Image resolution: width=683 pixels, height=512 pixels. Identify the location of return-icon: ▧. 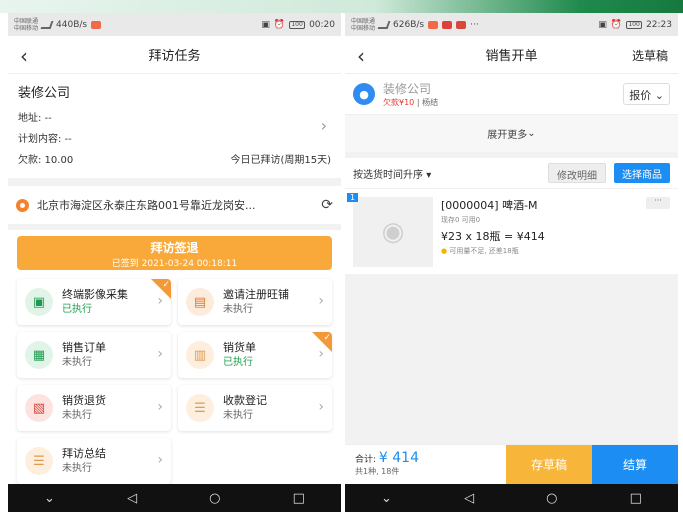
(39, 408).